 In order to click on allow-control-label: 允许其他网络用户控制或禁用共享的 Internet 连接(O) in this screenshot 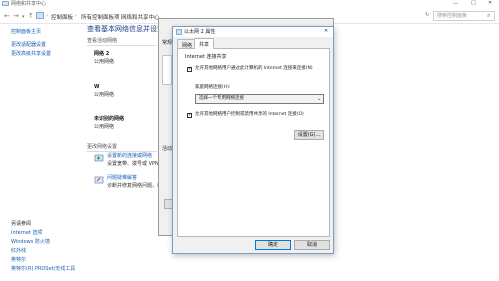, I will do `click(249, 114)`.